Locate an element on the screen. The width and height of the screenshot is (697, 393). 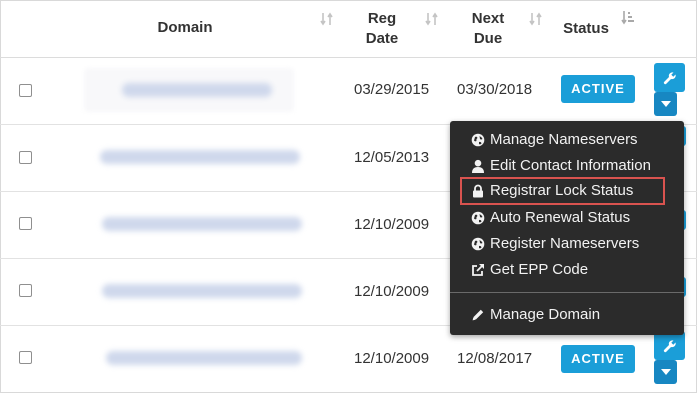
column-header-reg-date: Reg Date is located at coordinates (382, 29).